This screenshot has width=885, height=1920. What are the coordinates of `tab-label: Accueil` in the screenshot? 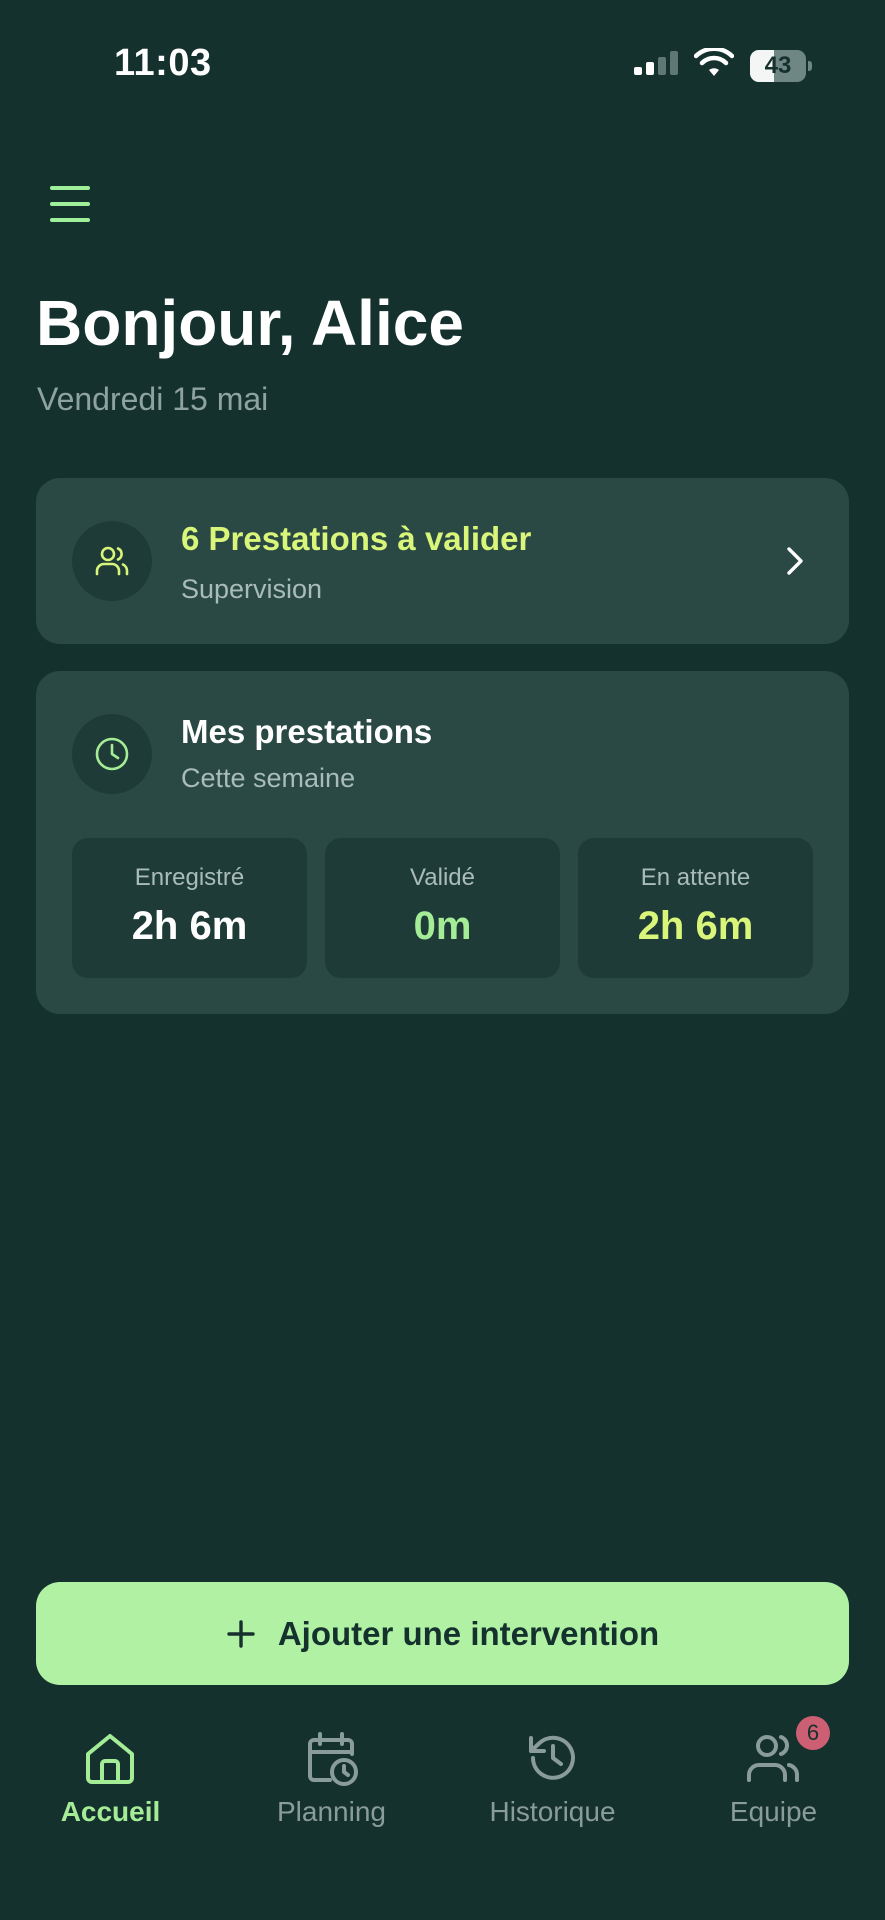 It's located at (110, 1811).